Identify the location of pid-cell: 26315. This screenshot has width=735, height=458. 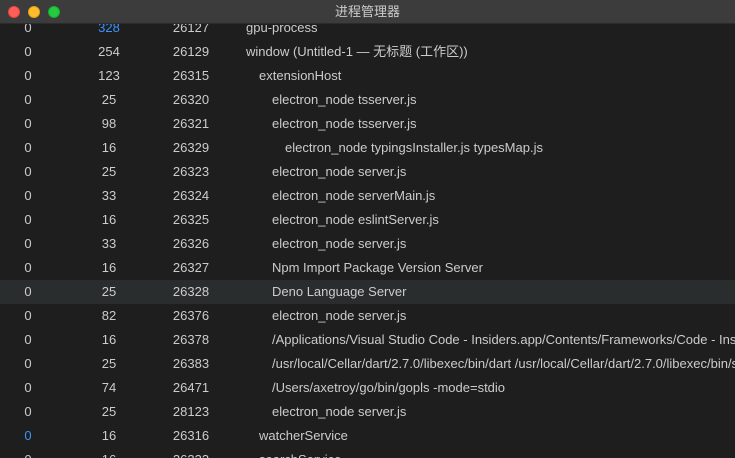
(191, 75).